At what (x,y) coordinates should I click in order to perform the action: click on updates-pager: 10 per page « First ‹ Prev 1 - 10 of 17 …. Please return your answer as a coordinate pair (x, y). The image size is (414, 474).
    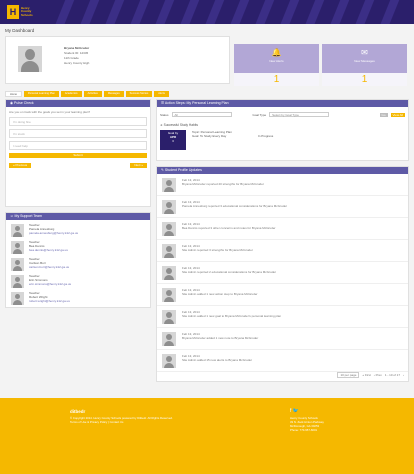
    Looking at the image, I should click on (370, 375).